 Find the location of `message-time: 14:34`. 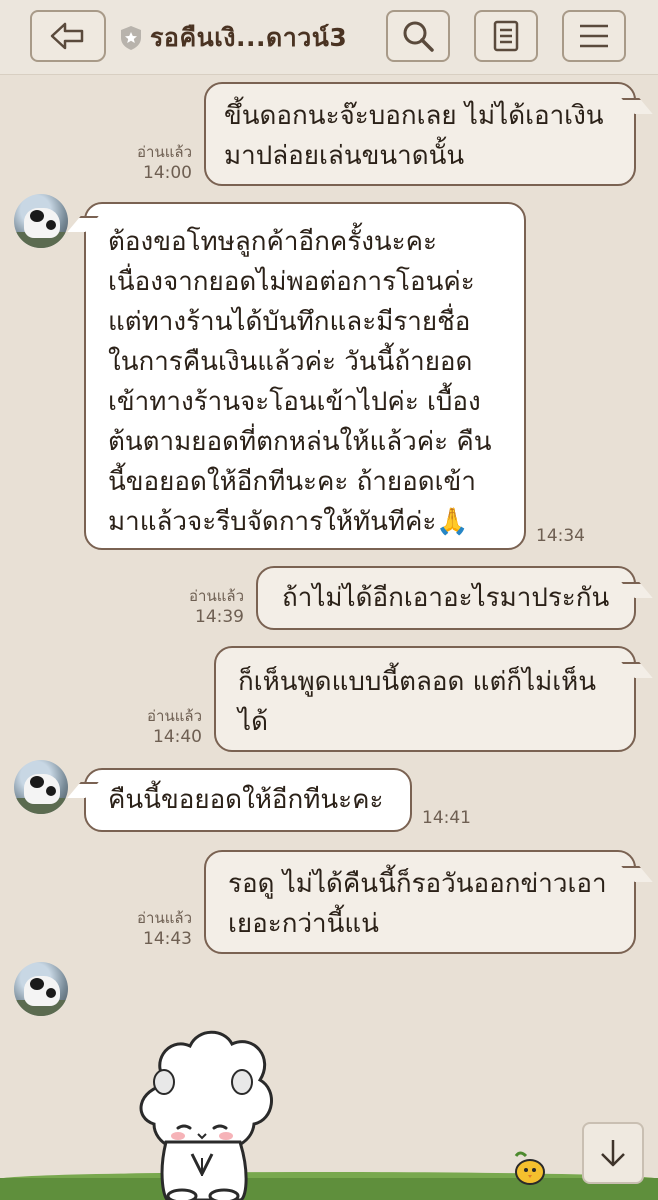

message-time: 14:34 is located at coordinates (560, 536).